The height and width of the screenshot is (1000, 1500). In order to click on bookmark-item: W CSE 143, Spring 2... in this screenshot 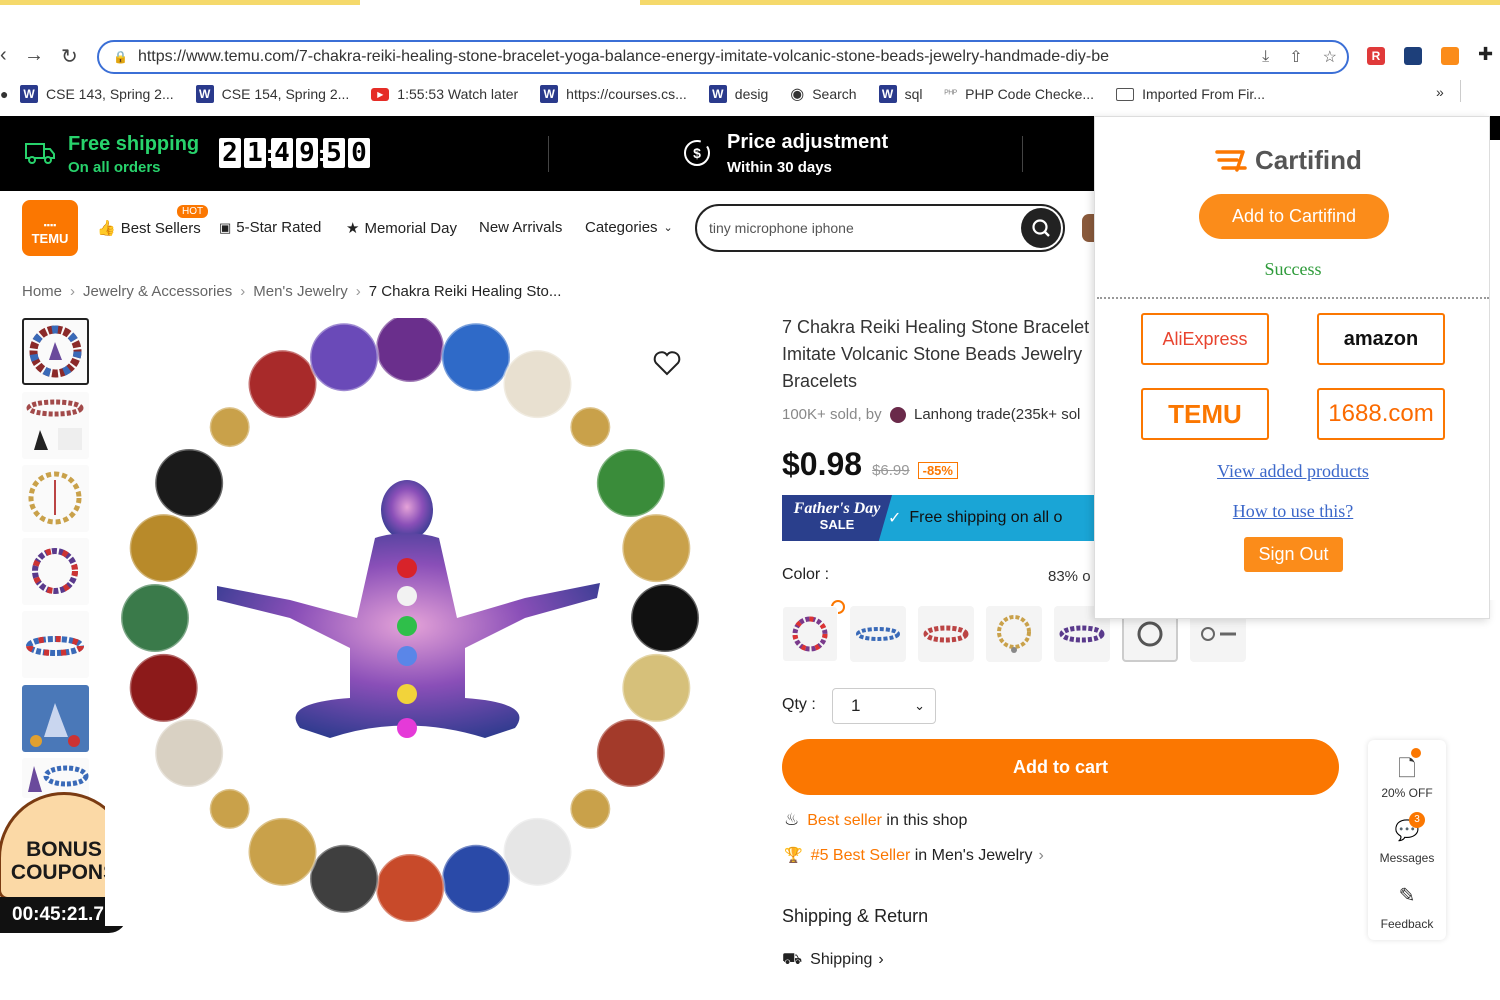, I will do `click(97, 94)`.